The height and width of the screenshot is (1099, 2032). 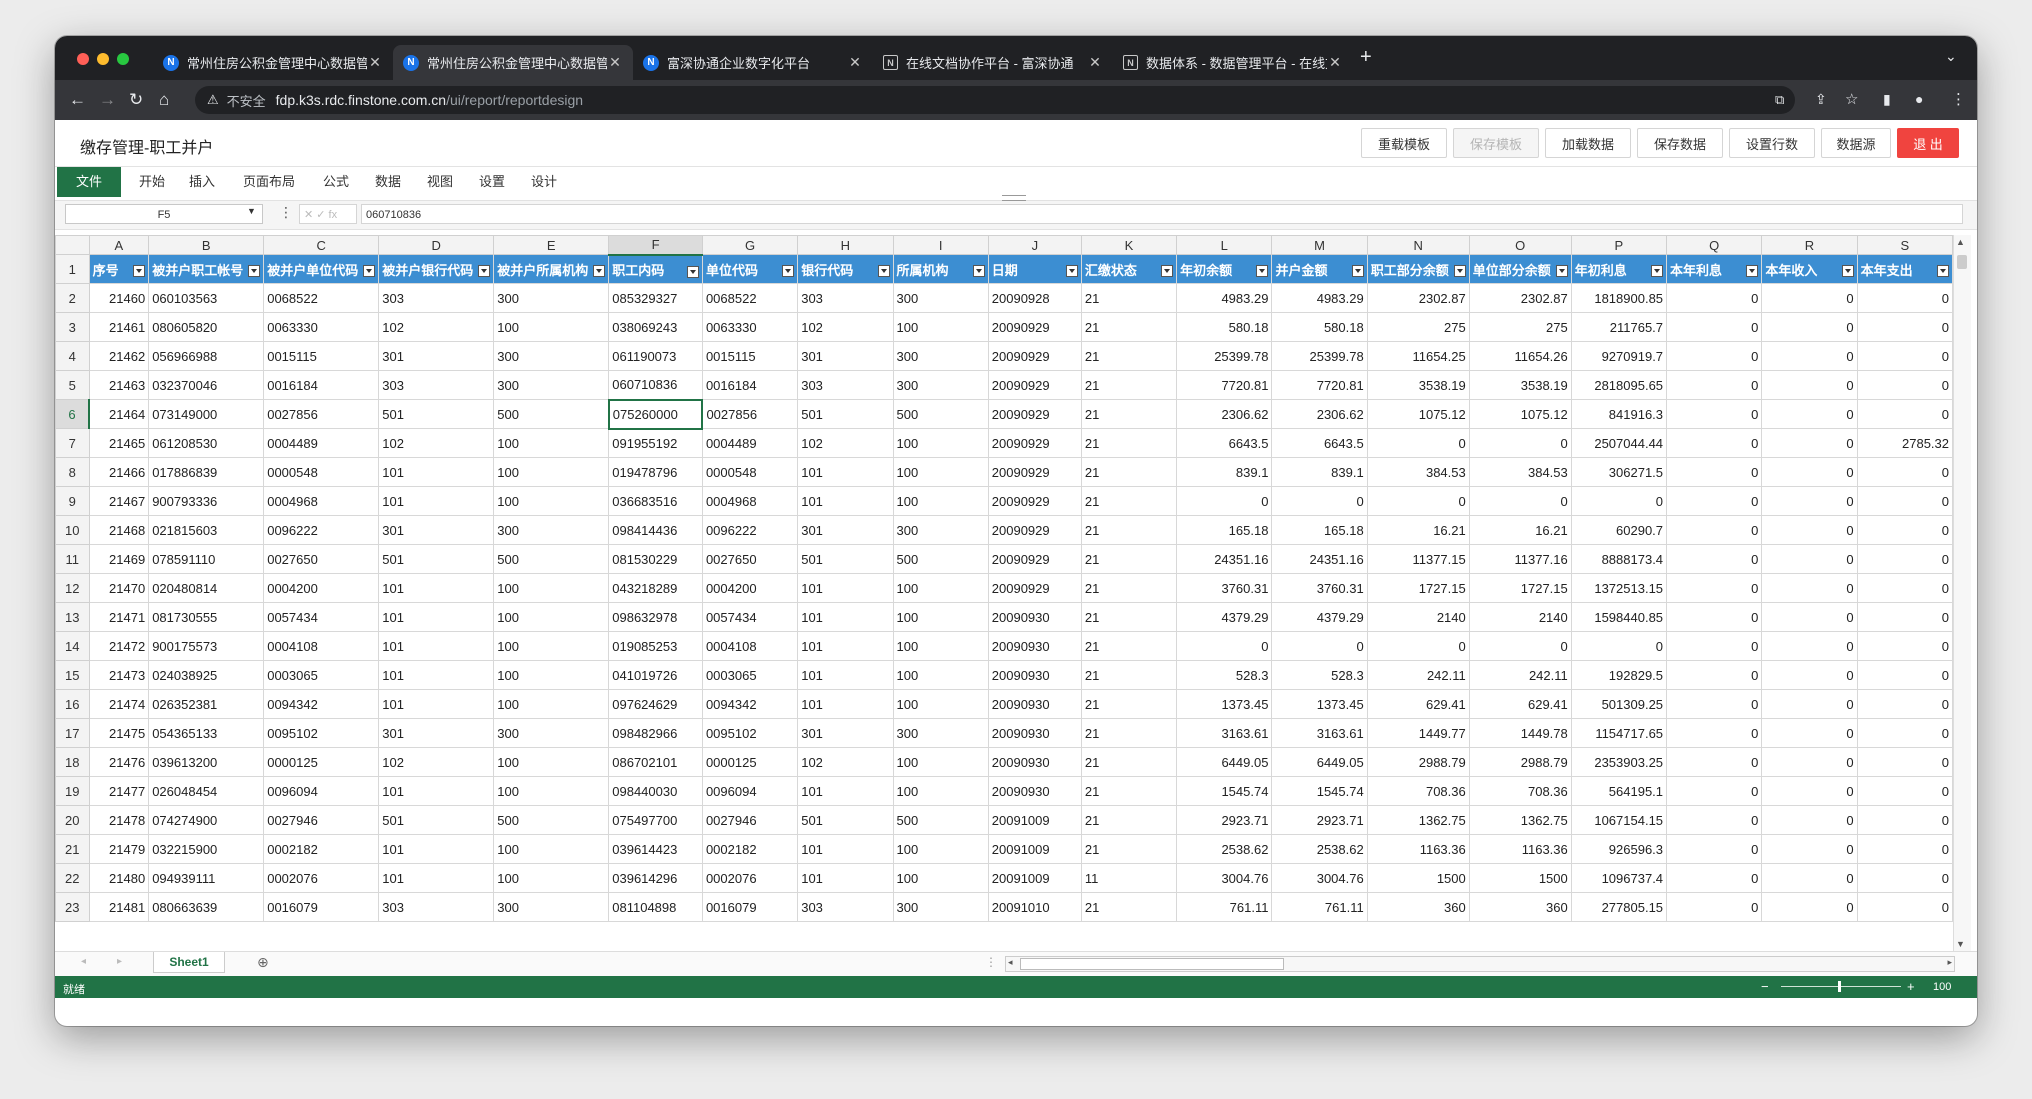 I want to click on filter-dropdown-icon, so click(x=1071, y=271).